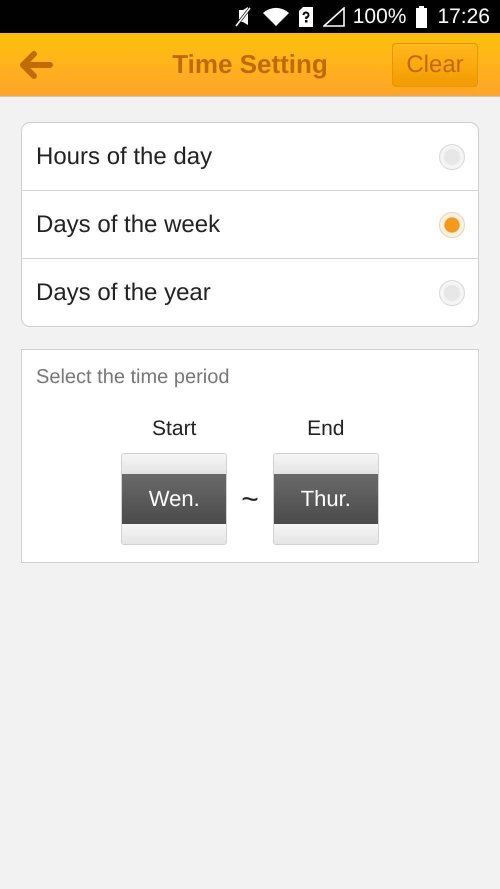 This screenshot has width=500, height=889. I want to click on back-arrow-icon, so click(36, 64).